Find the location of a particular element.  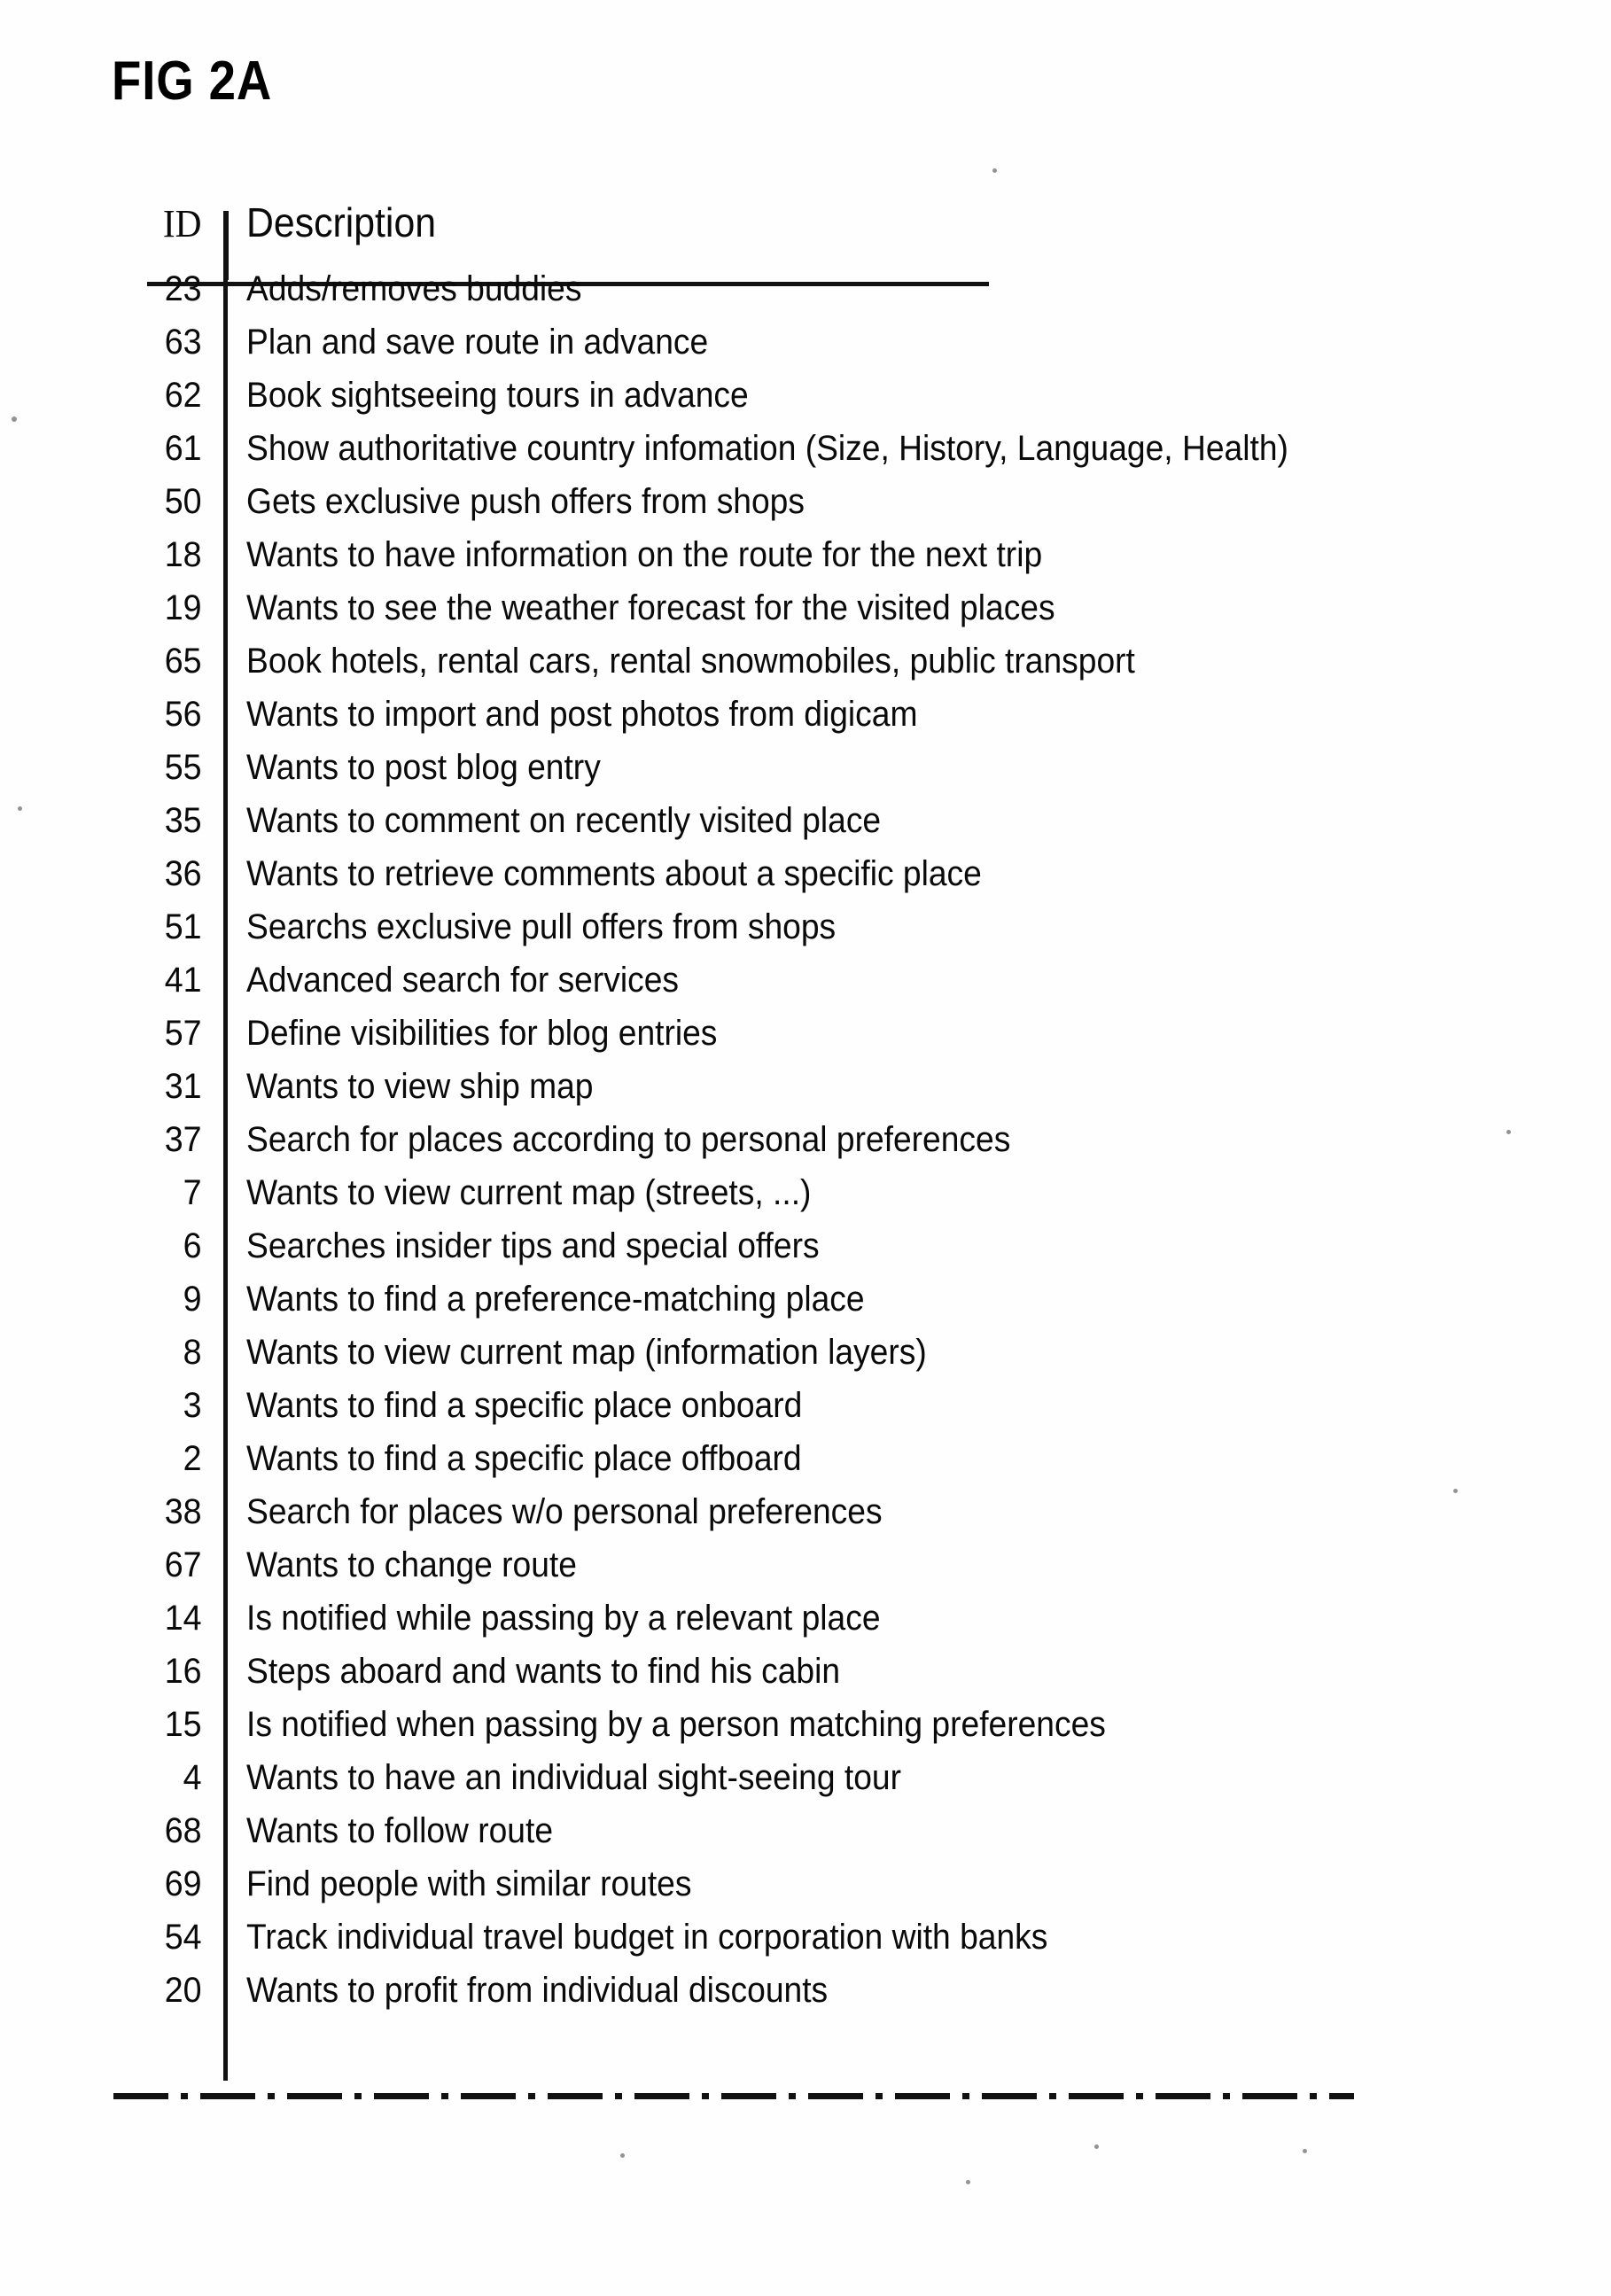

cell-description: Wants to post blog entry is located at coordinates (423, 767).